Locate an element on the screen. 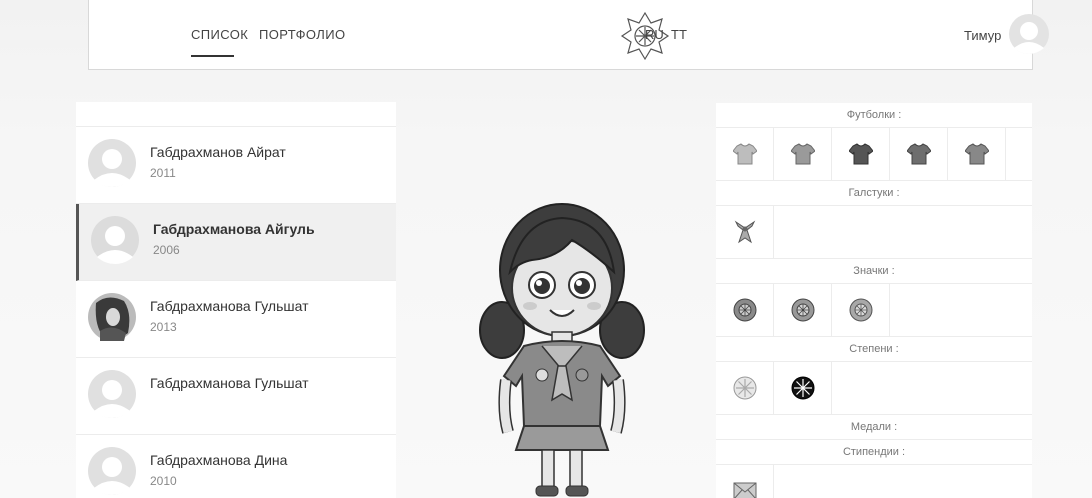 The width and height of the screenshot is (1092, 498). character-avatar-illustration is located at coordinates (562, 350).